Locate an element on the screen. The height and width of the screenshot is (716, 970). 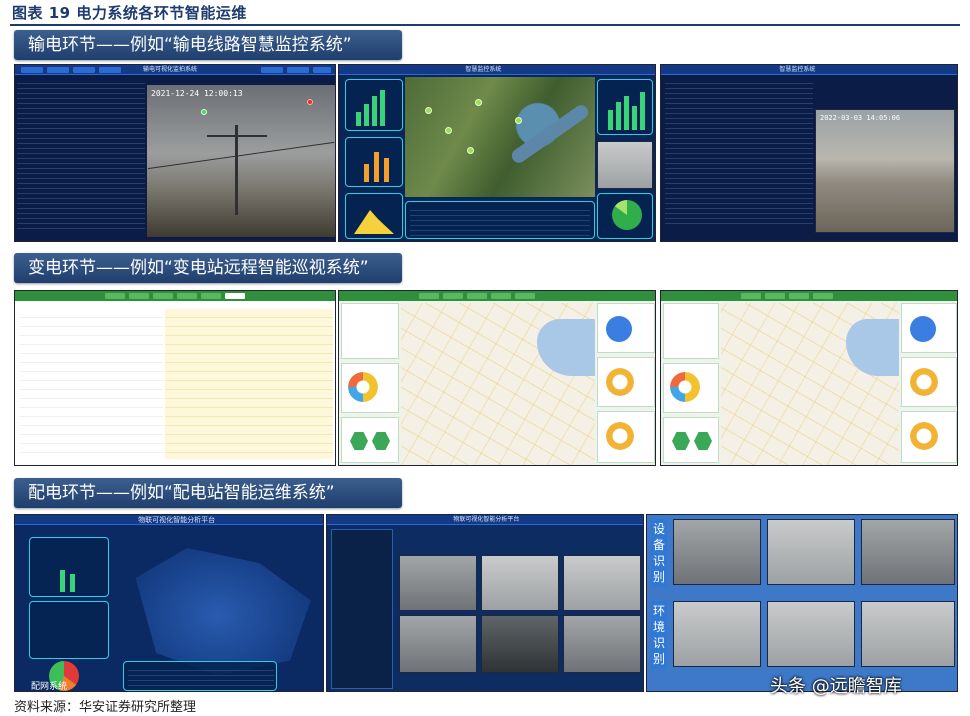
substation-map-screen is located at coordinates (497, 378).